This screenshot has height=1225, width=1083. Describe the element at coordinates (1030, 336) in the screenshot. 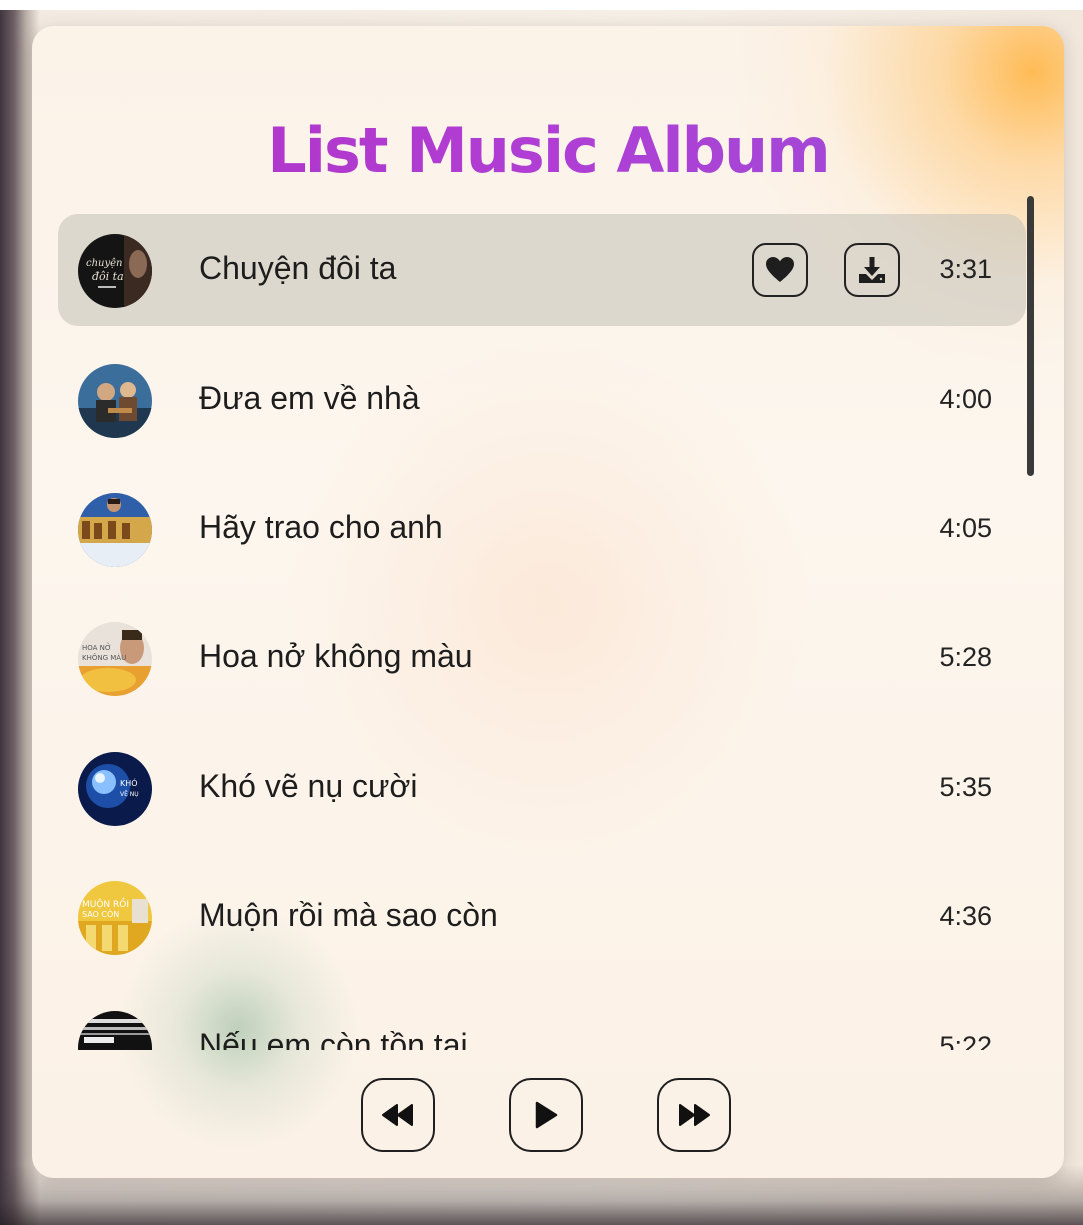

I see `list-scrollbar` at that location.